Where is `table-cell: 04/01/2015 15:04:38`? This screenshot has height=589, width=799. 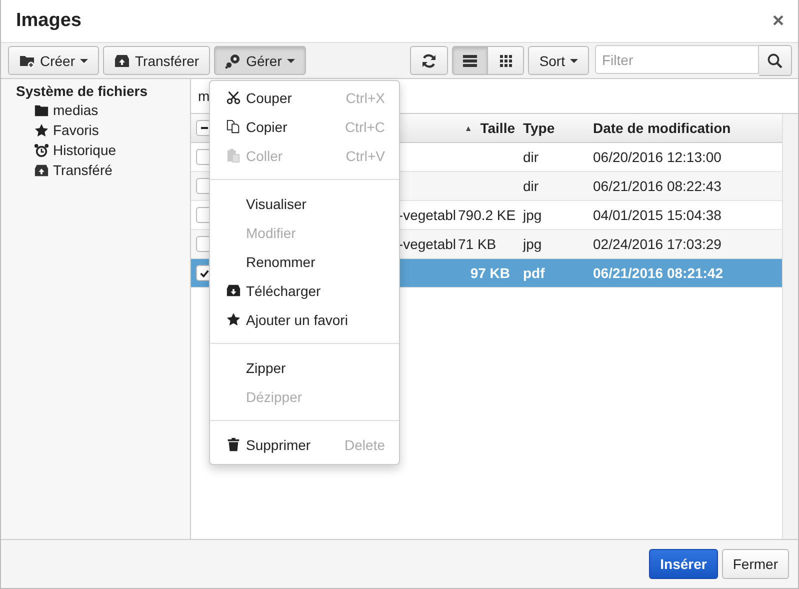
table-cell: 04/01/2015 15:04:38 is located at coordinates (657, 215).